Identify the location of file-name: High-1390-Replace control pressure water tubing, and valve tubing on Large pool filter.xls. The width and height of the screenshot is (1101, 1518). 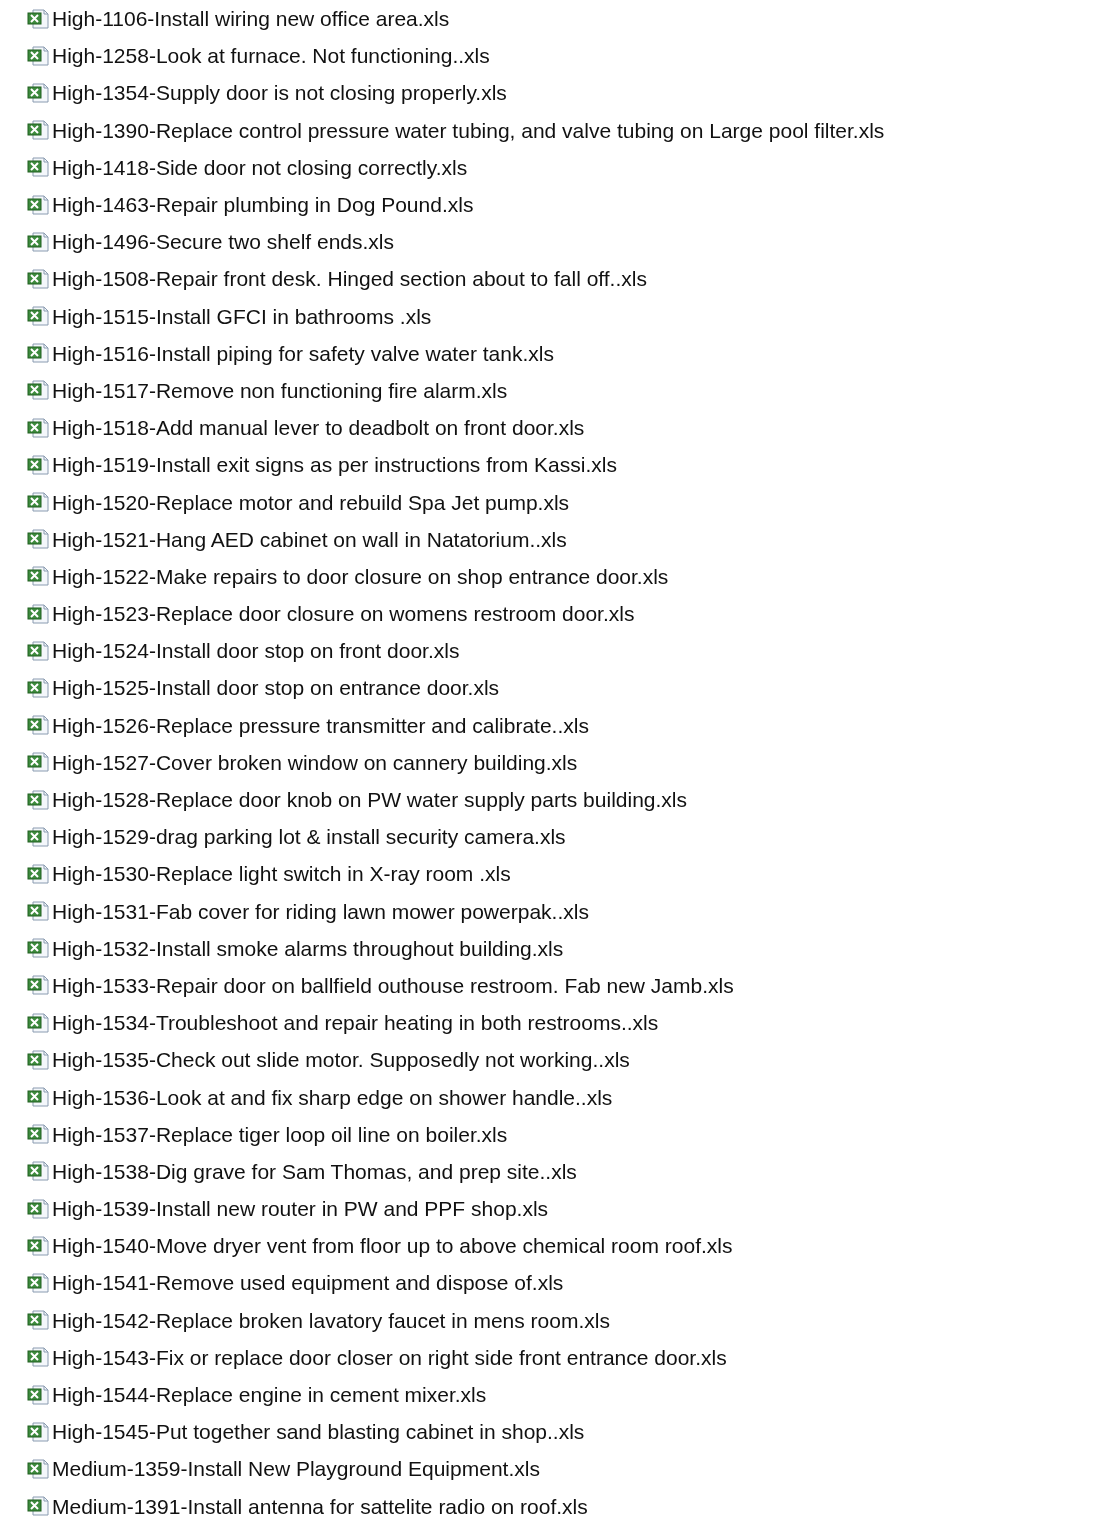
(468, 130).